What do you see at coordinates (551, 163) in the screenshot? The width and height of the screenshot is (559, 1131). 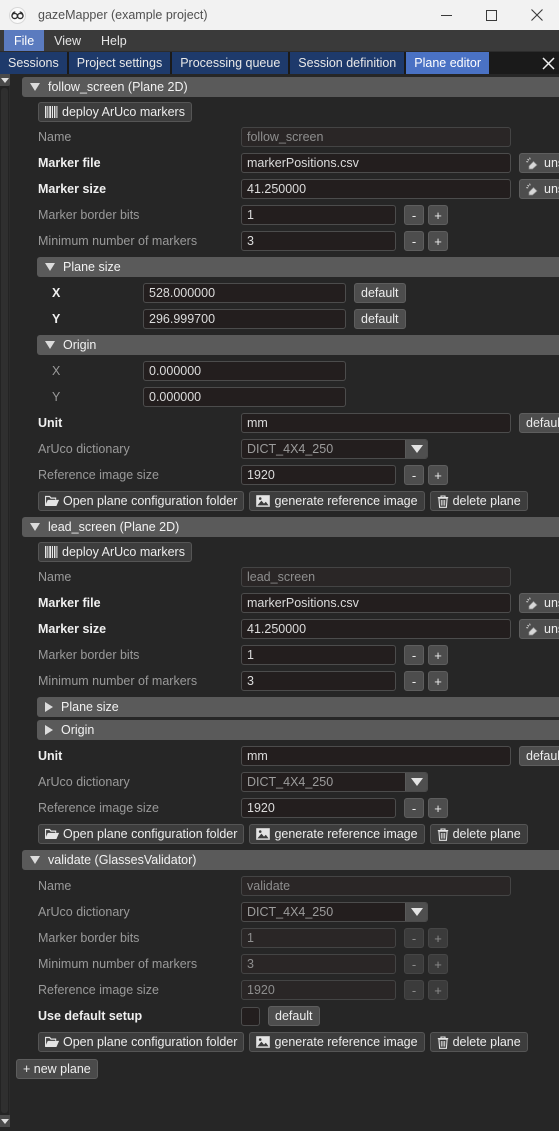 I see `unset-label: unset` at bounding box center [551, 163].